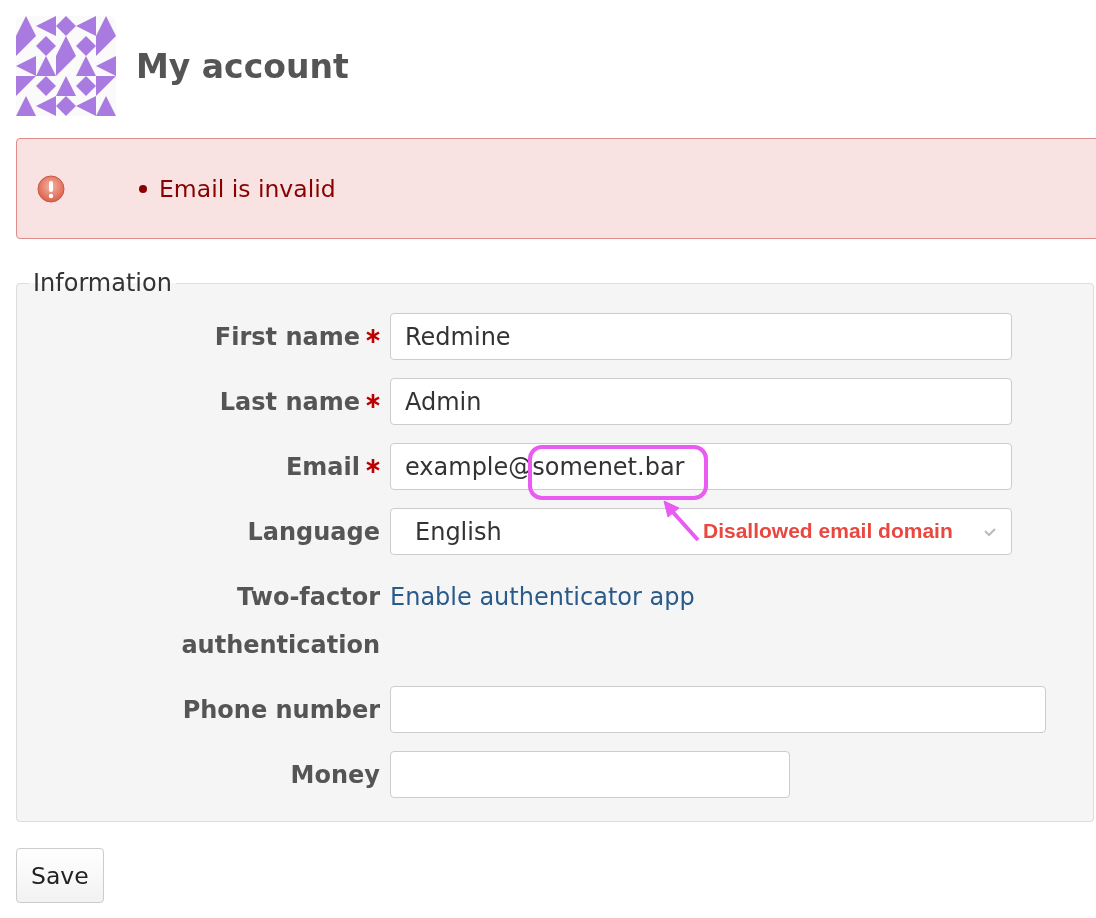 This screenshot has width=1096, height=918. I want to click on save-button: Save, so click(60, 875).